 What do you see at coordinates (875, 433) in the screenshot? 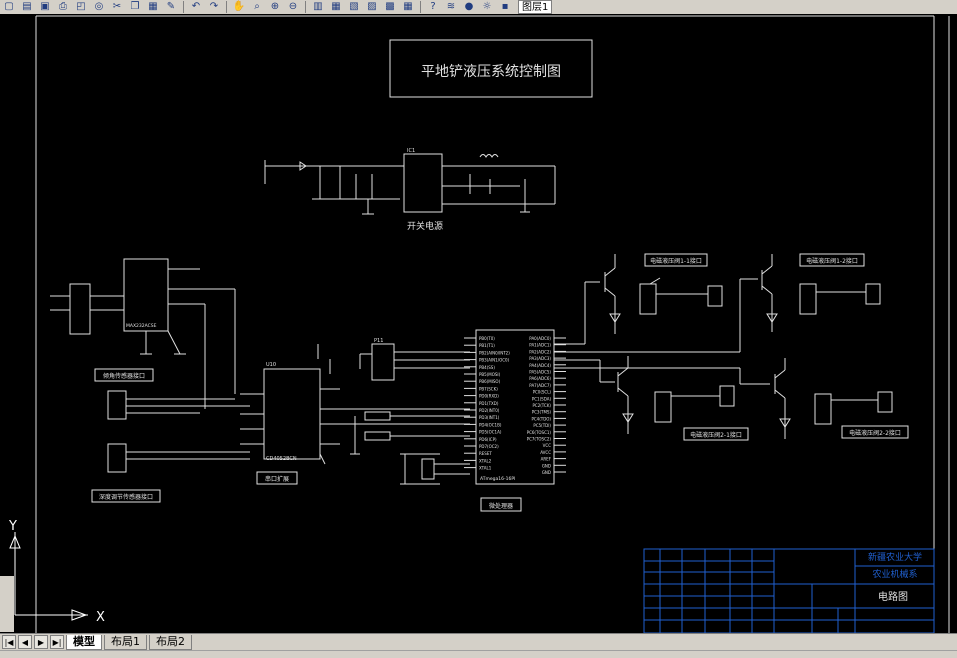
I see `valve22-label: 电磁液压阀2-2接口` at bounding box center [875, 433].